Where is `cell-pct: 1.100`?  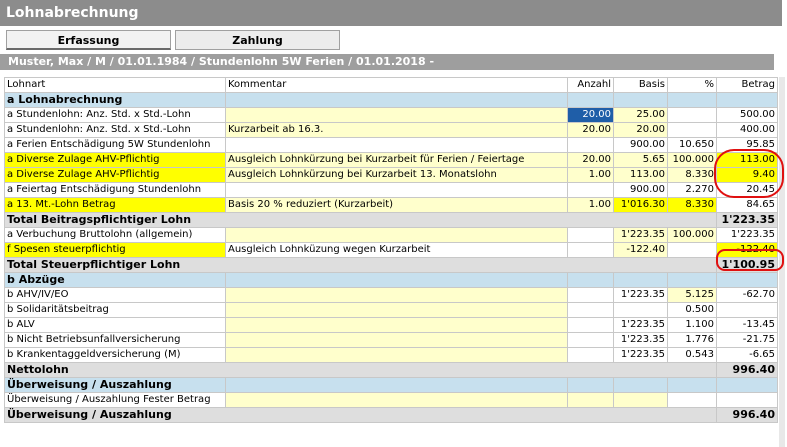
cell-pct: 1.100 is located at coordinates (692, 325).